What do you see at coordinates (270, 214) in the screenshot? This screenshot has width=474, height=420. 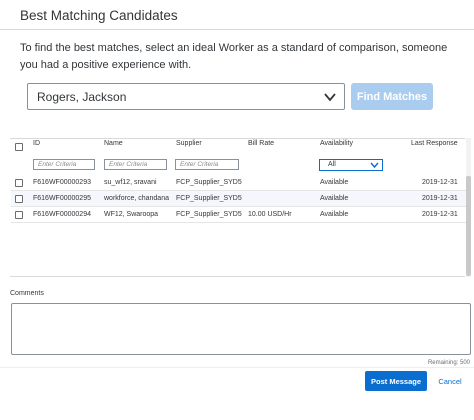 I see `cell-bill-rate: 10.00 USD/Hr` at bounding box center [270, 214].